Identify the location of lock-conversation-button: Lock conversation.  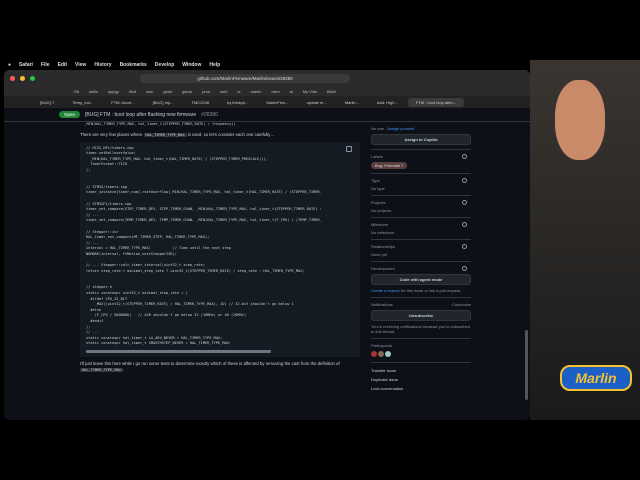
(421, 388).